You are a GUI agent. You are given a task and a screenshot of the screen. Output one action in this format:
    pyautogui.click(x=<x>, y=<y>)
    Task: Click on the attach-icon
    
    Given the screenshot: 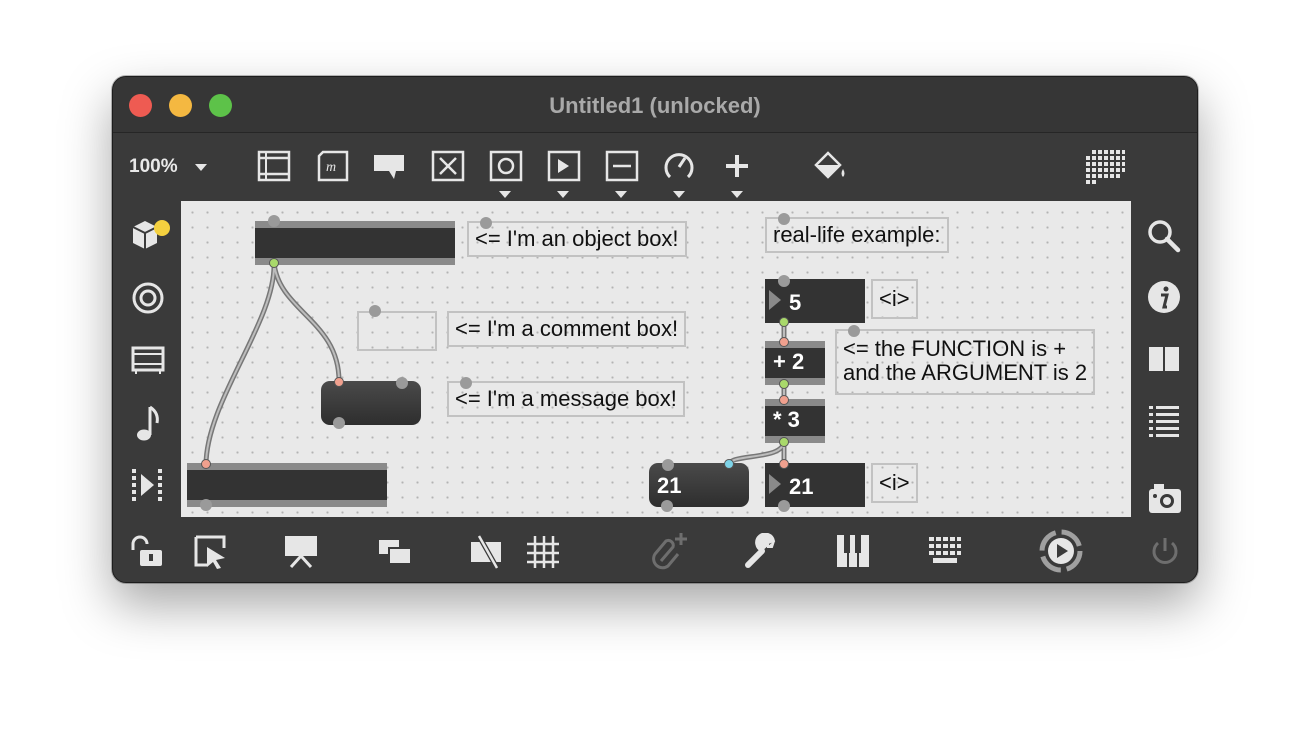 What is the action you would take?
    pyautogui.click(x=670, y=551)
    